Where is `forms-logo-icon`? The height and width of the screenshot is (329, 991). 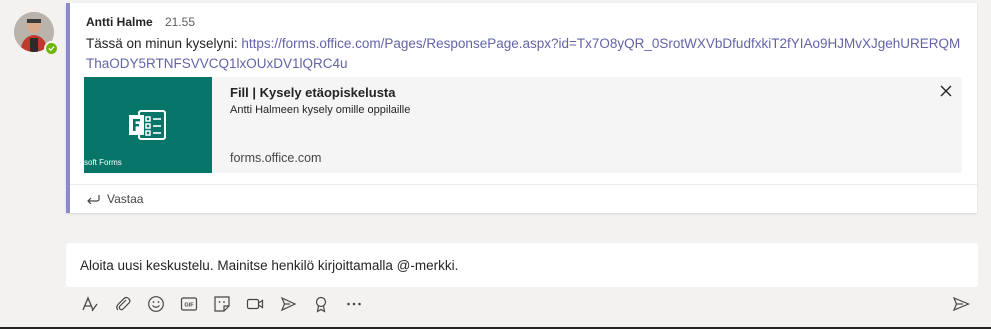 forms-logo-icon is located at coordinates (147, 125).